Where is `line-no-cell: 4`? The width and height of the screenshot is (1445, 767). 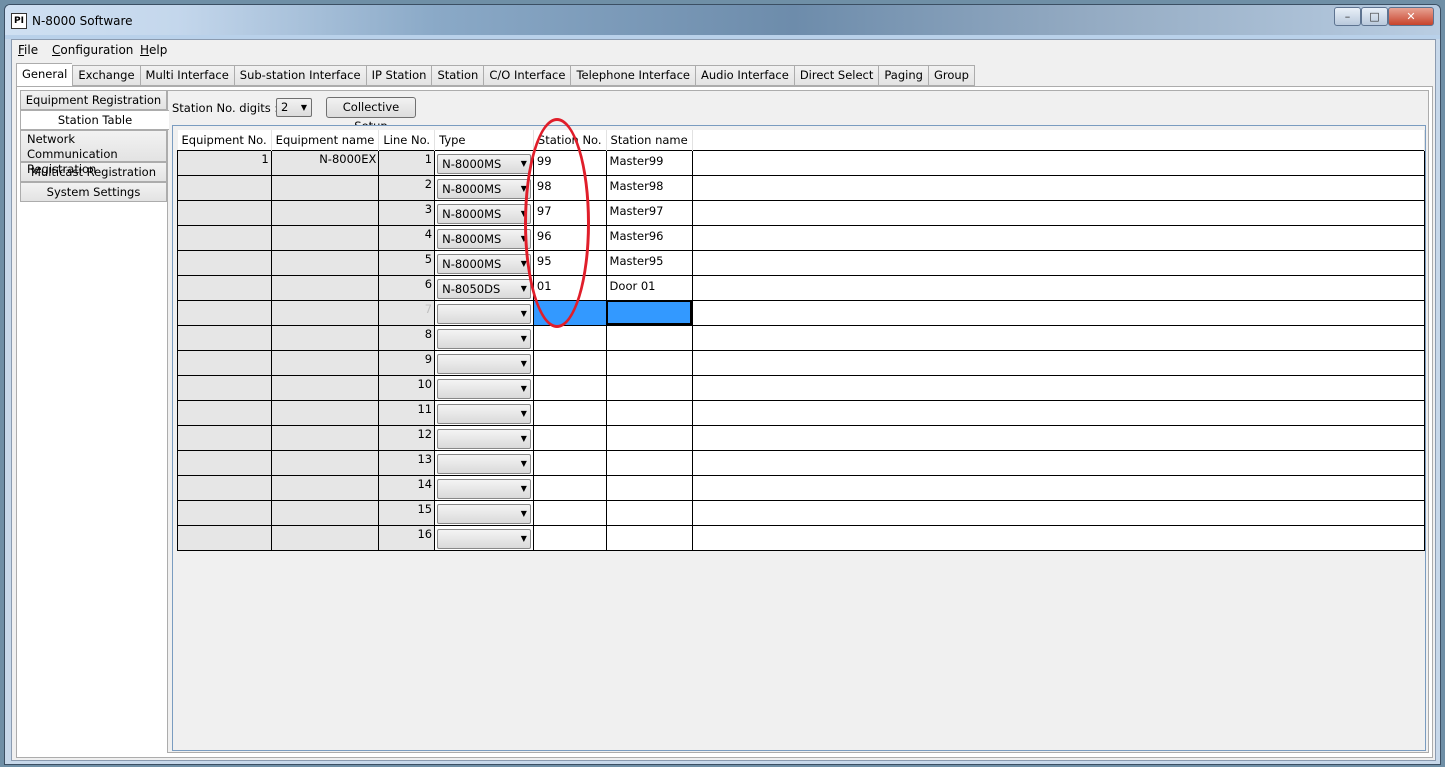 line-no-cell: 4 is located at coordinates (407, 238).